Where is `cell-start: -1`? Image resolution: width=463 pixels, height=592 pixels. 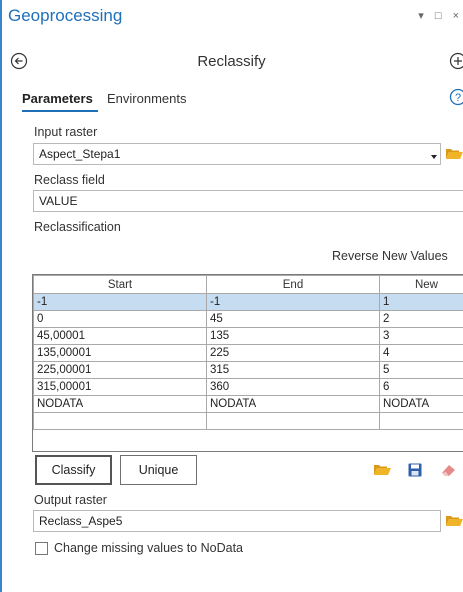 cell-start: -1 is located at coordinates (120, 302).